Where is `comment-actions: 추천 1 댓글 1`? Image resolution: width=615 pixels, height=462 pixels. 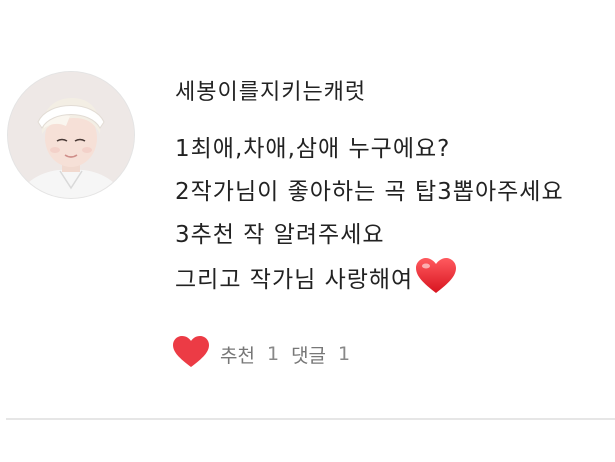
comment-actions: 추천 1 댓글 1 is located at coordinates (267, 354).